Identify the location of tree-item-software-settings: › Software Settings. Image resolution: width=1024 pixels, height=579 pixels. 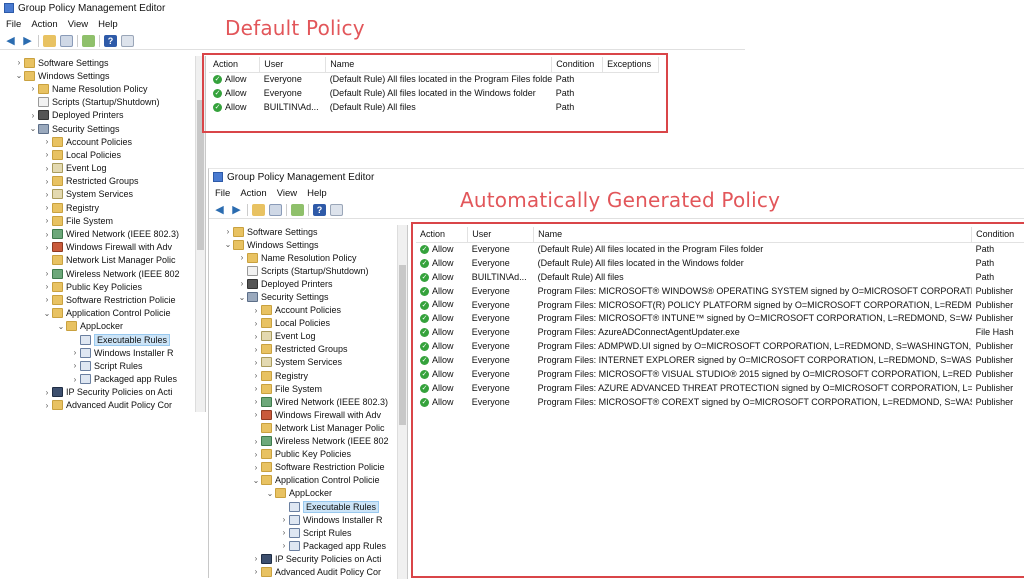
(102, 62).